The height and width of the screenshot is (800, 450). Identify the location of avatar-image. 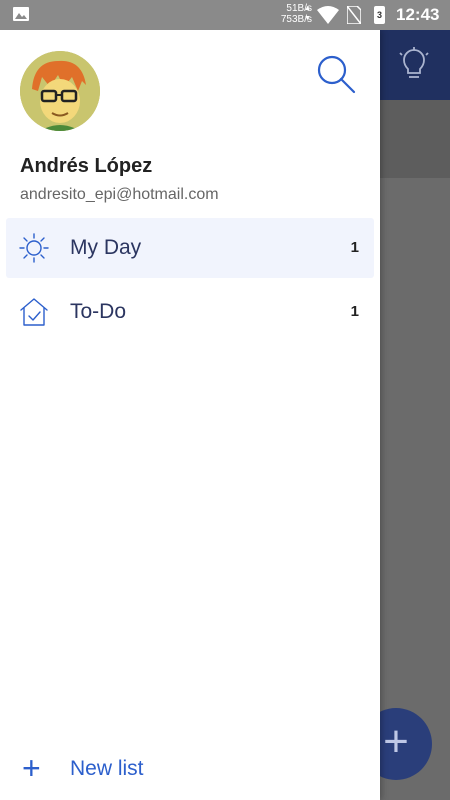
(60, 91).